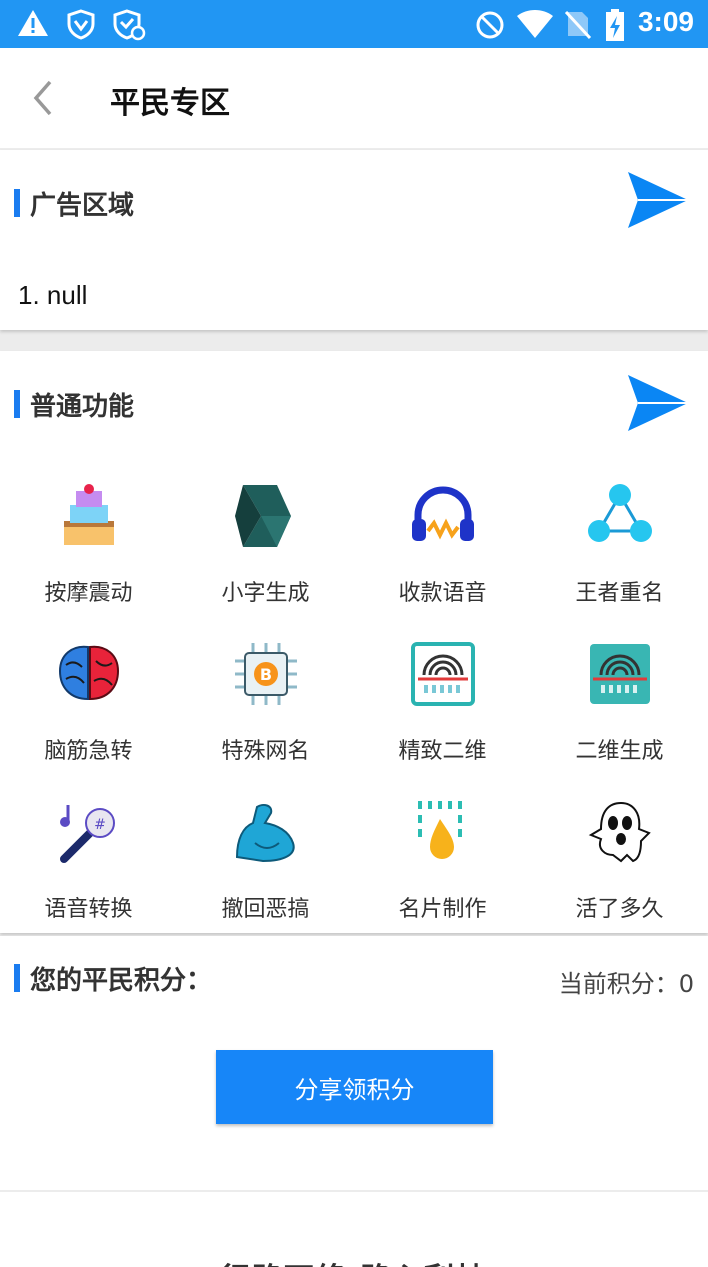 This screenshot has width=708, height=1267. I want to click on cake-icon, so click(89, 514).